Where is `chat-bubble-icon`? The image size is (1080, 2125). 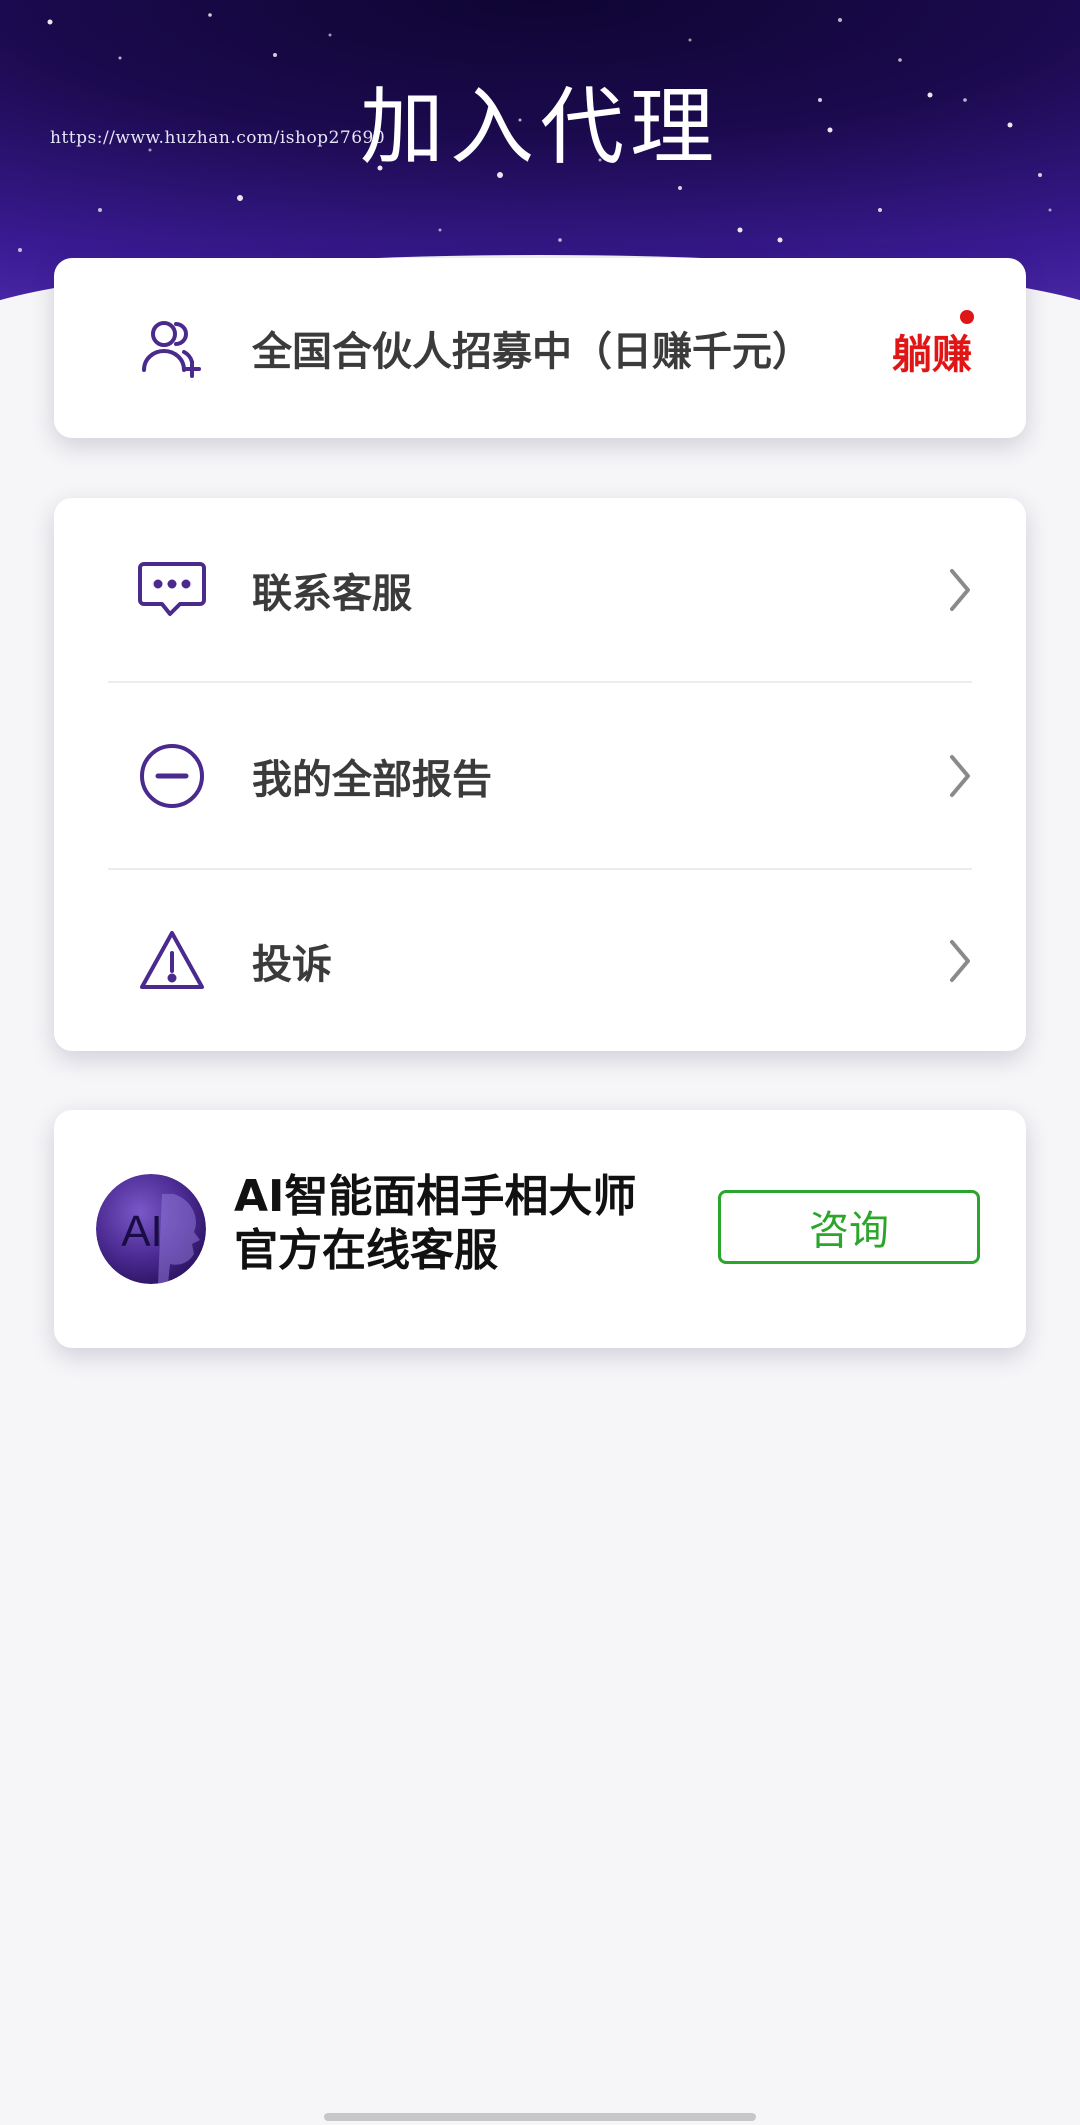
chat-bubble-icon is located at coordinates (172, 590).